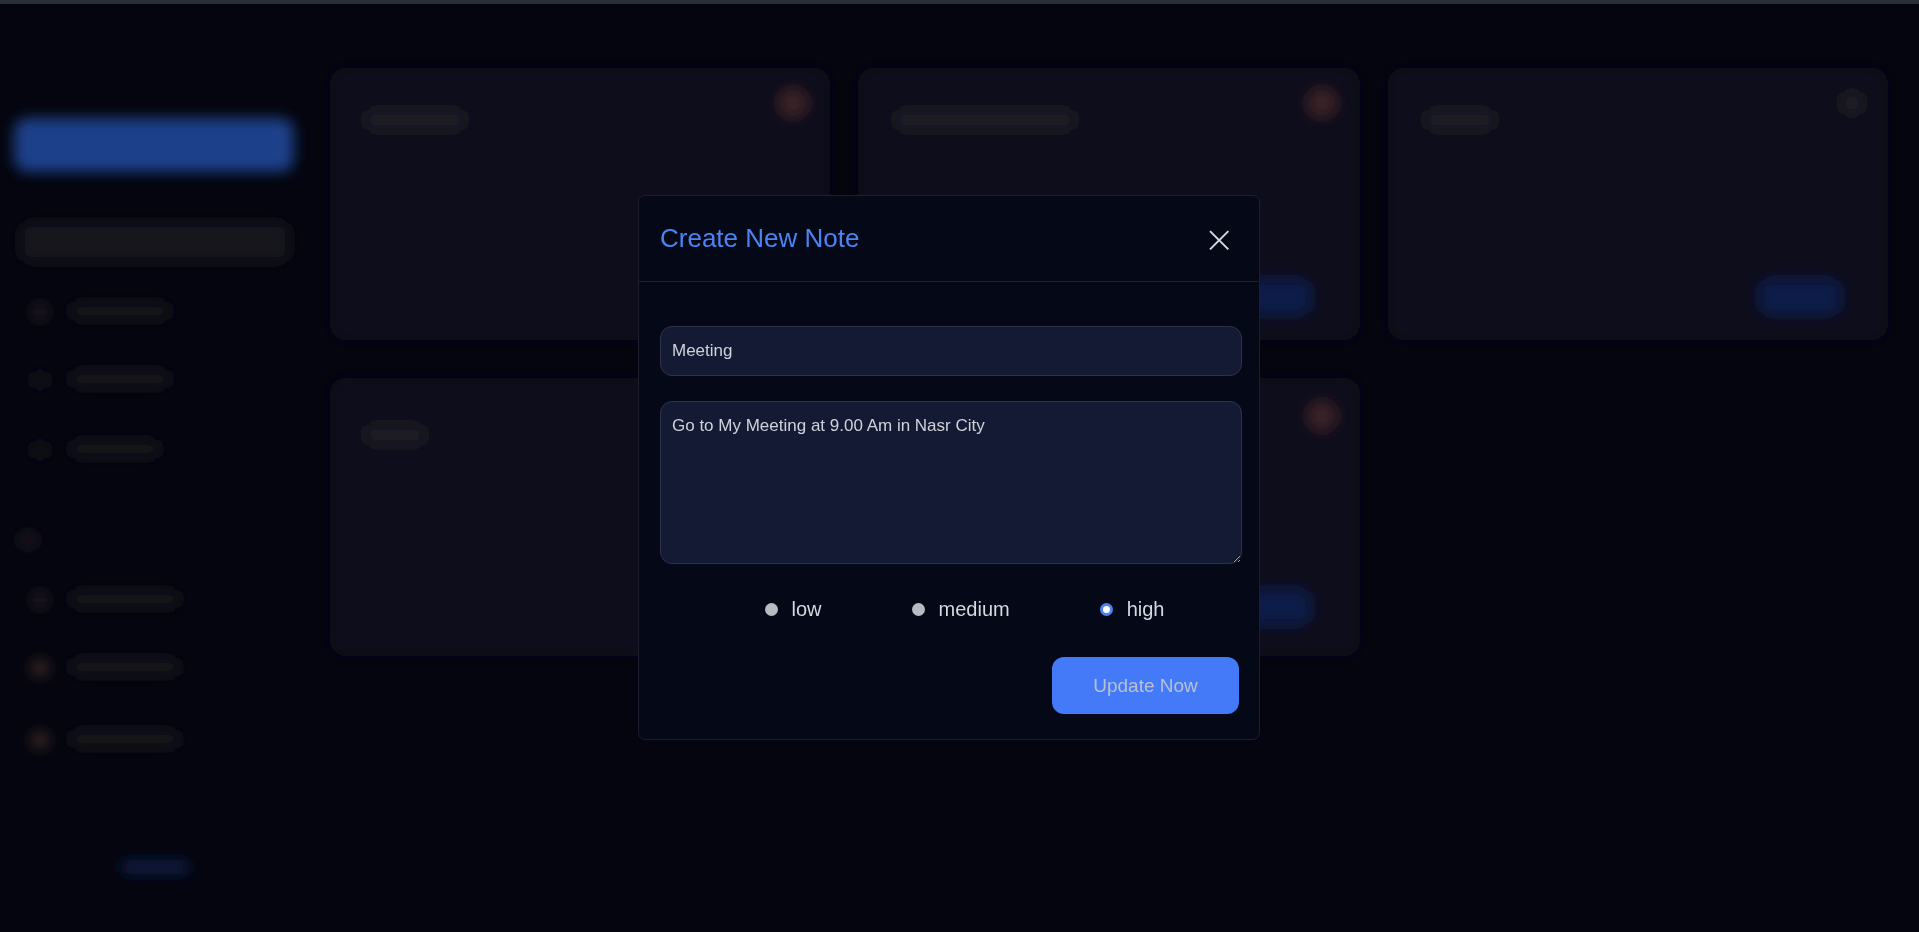 This screenshot has height=932, width=1919. I want to click on title-field: Meeting, so click(951, 351).